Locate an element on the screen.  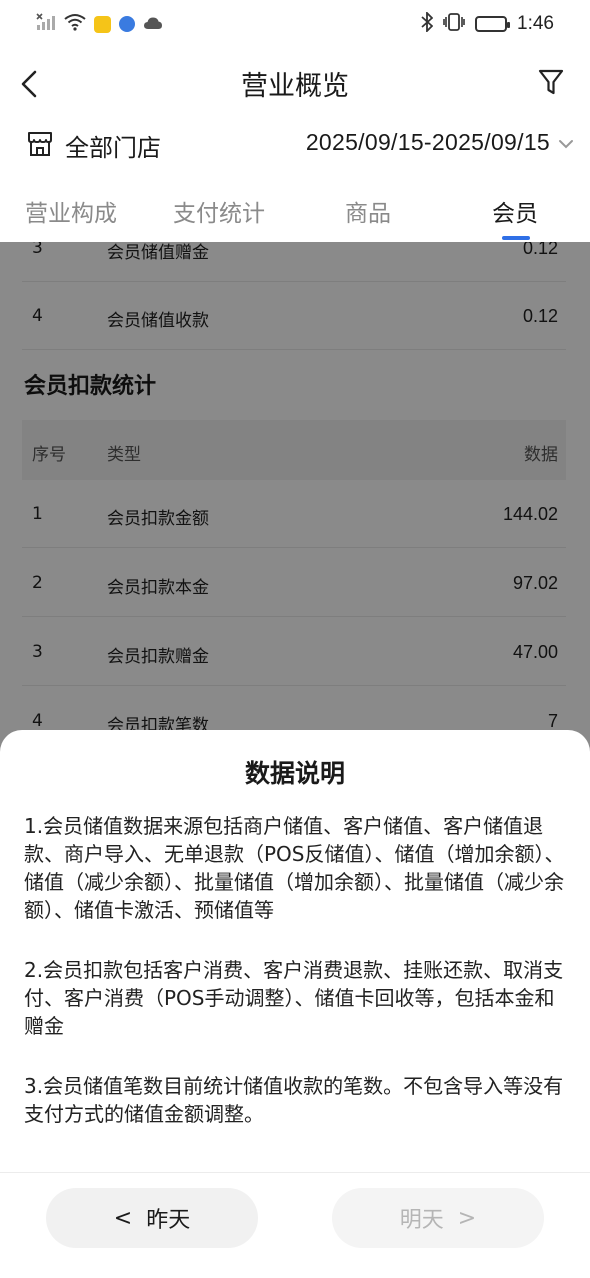
next-day-label: 明天 is located at coordinates (421, 1220).